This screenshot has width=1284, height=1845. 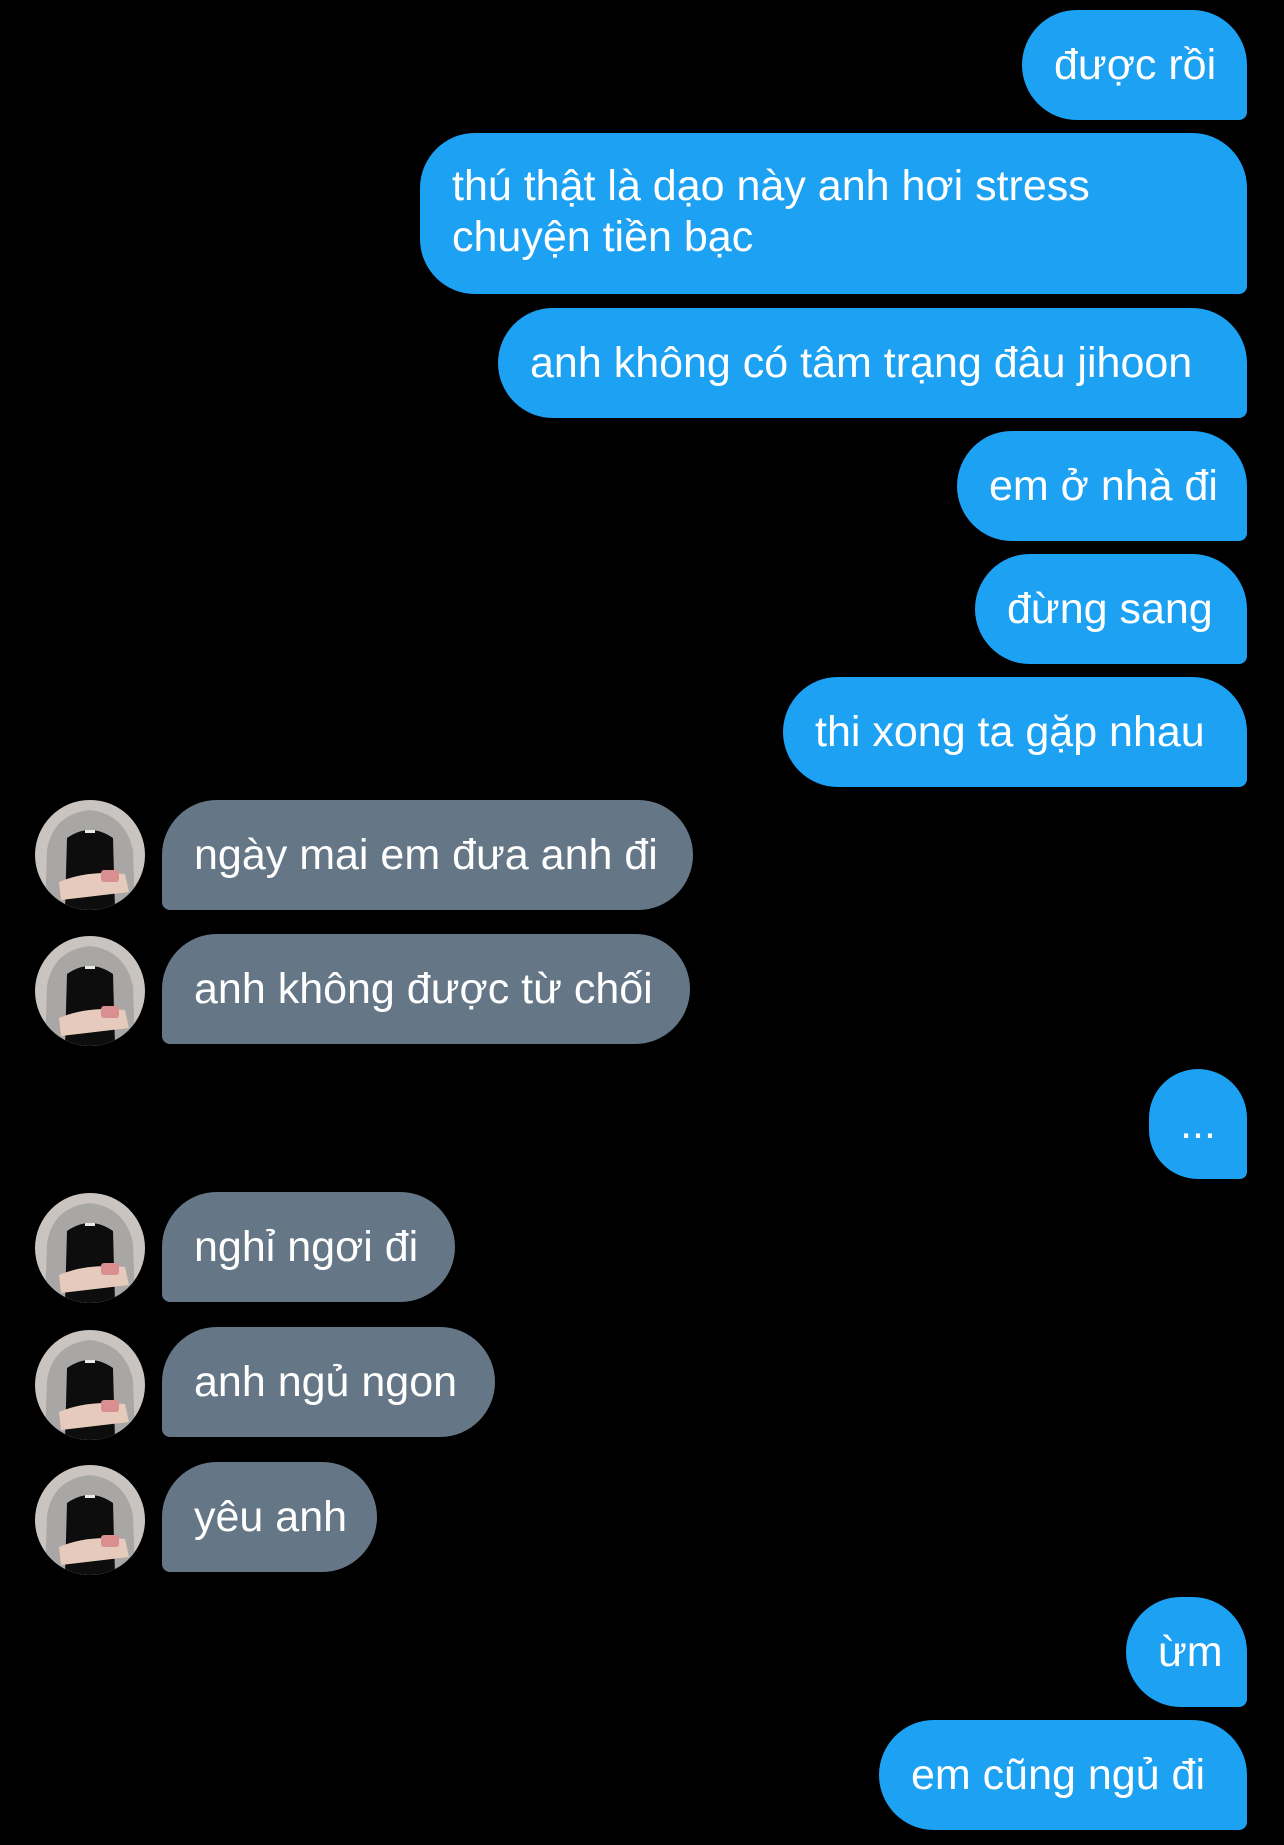 I want to click on message-bubble-outgoing: thi xong ta gặp nhau, so click(x=1015, y=732).